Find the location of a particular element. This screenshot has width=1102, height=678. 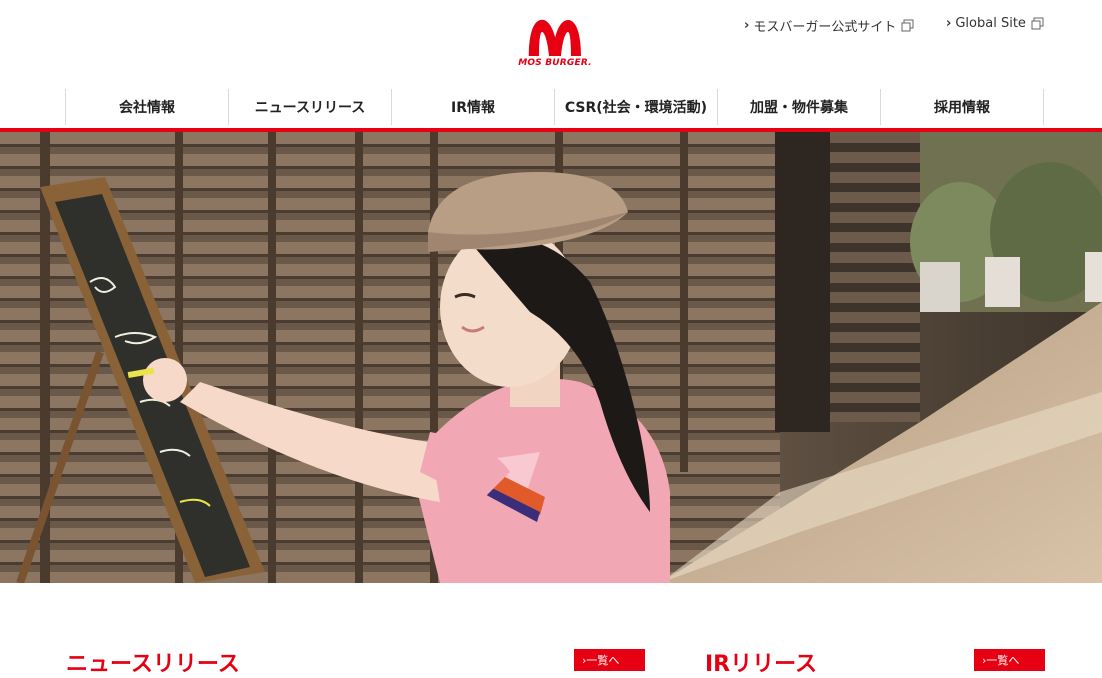

global-site-link: › Global Site is located at coordinates (995, 23).